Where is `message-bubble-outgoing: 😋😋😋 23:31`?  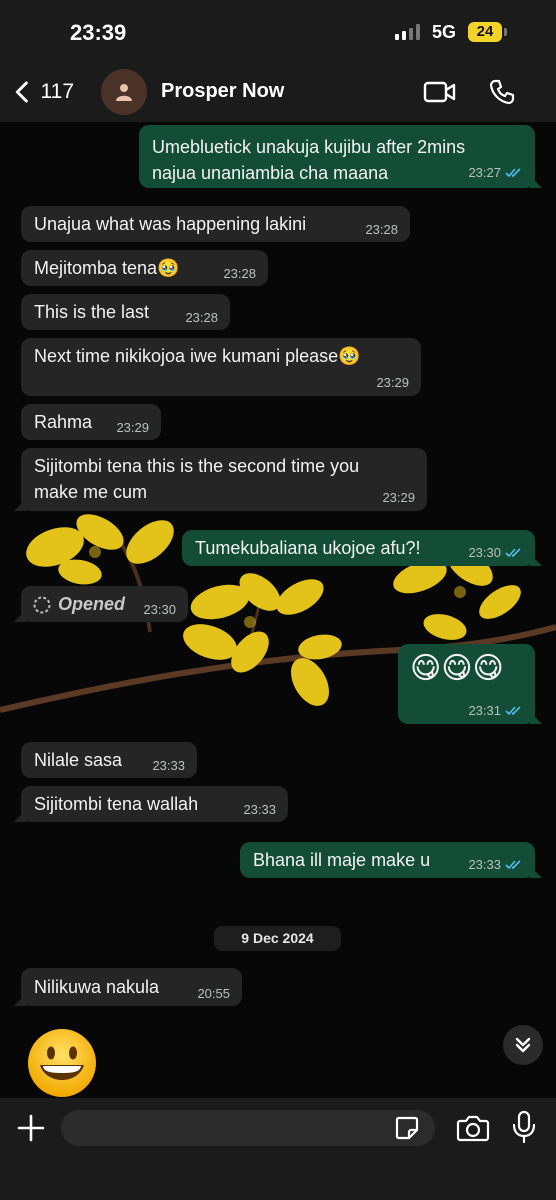 message-bubble-outgoing: 😋😋😋 23:31 is located at coordinates (470, 684).